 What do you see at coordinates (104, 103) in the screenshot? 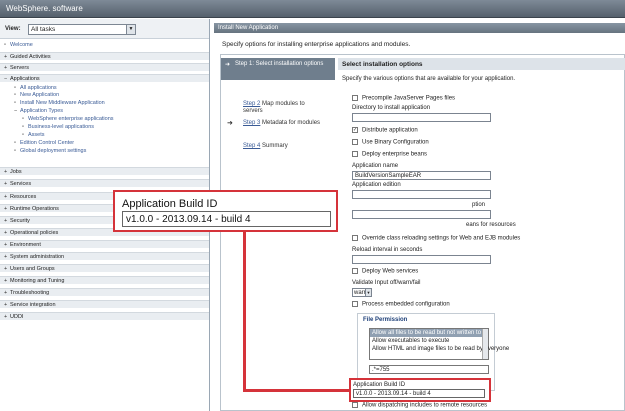
I see `nav-item: ▫ Install New Middleware Application` at bounding box center [104, 103].